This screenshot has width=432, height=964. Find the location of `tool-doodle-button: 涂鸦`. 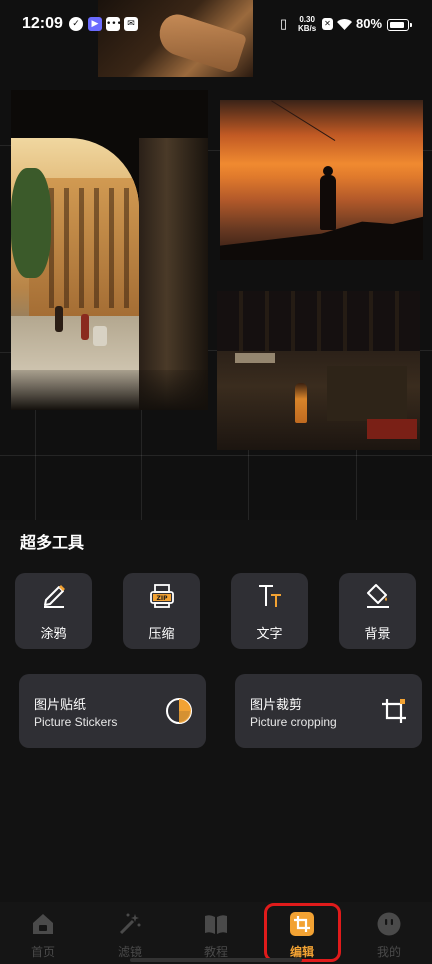

tool-doodle-button: 涂鸦 is located at coordinates (53, 611).